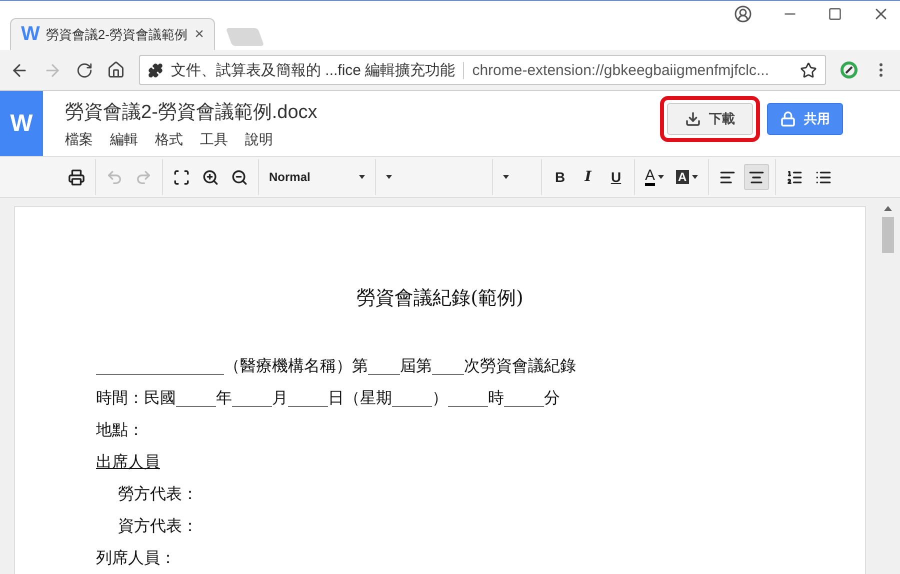 The height and width of the screenshot is (574, 900). I want to click on maximize-icon, so click(835, 14).